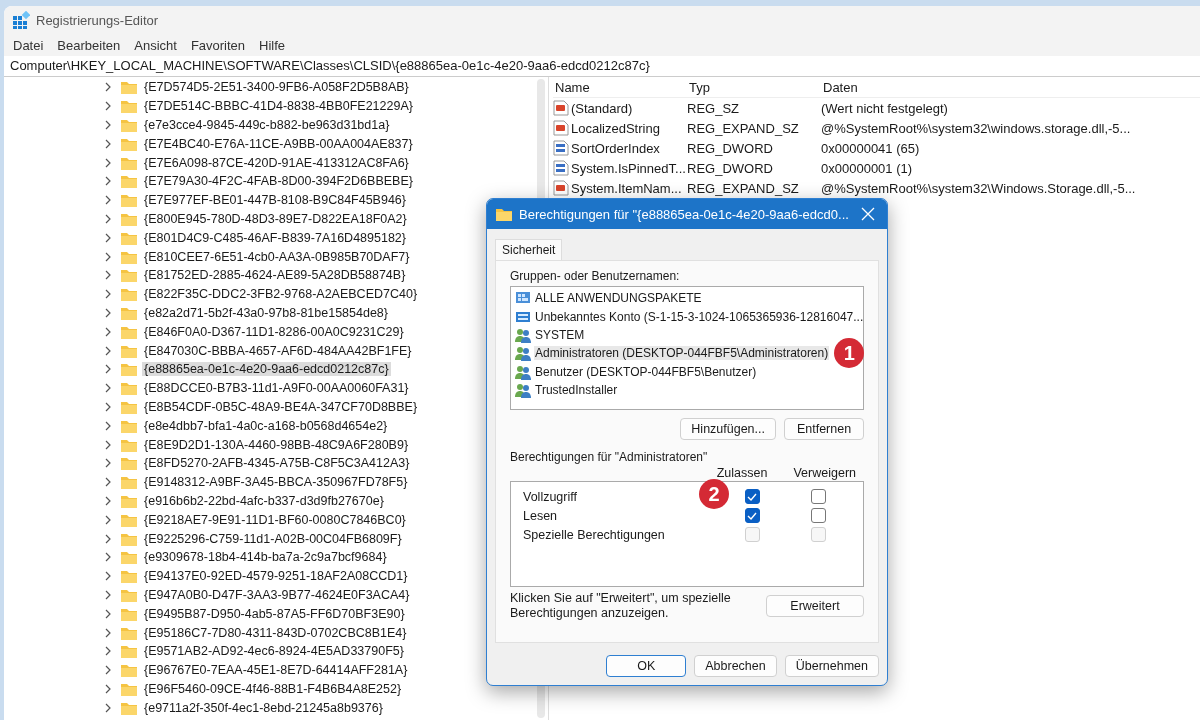  I want to click on tree-item: {E81752ED-2885-4624-AE89-5A28DB58874B}, so click(275, 275).